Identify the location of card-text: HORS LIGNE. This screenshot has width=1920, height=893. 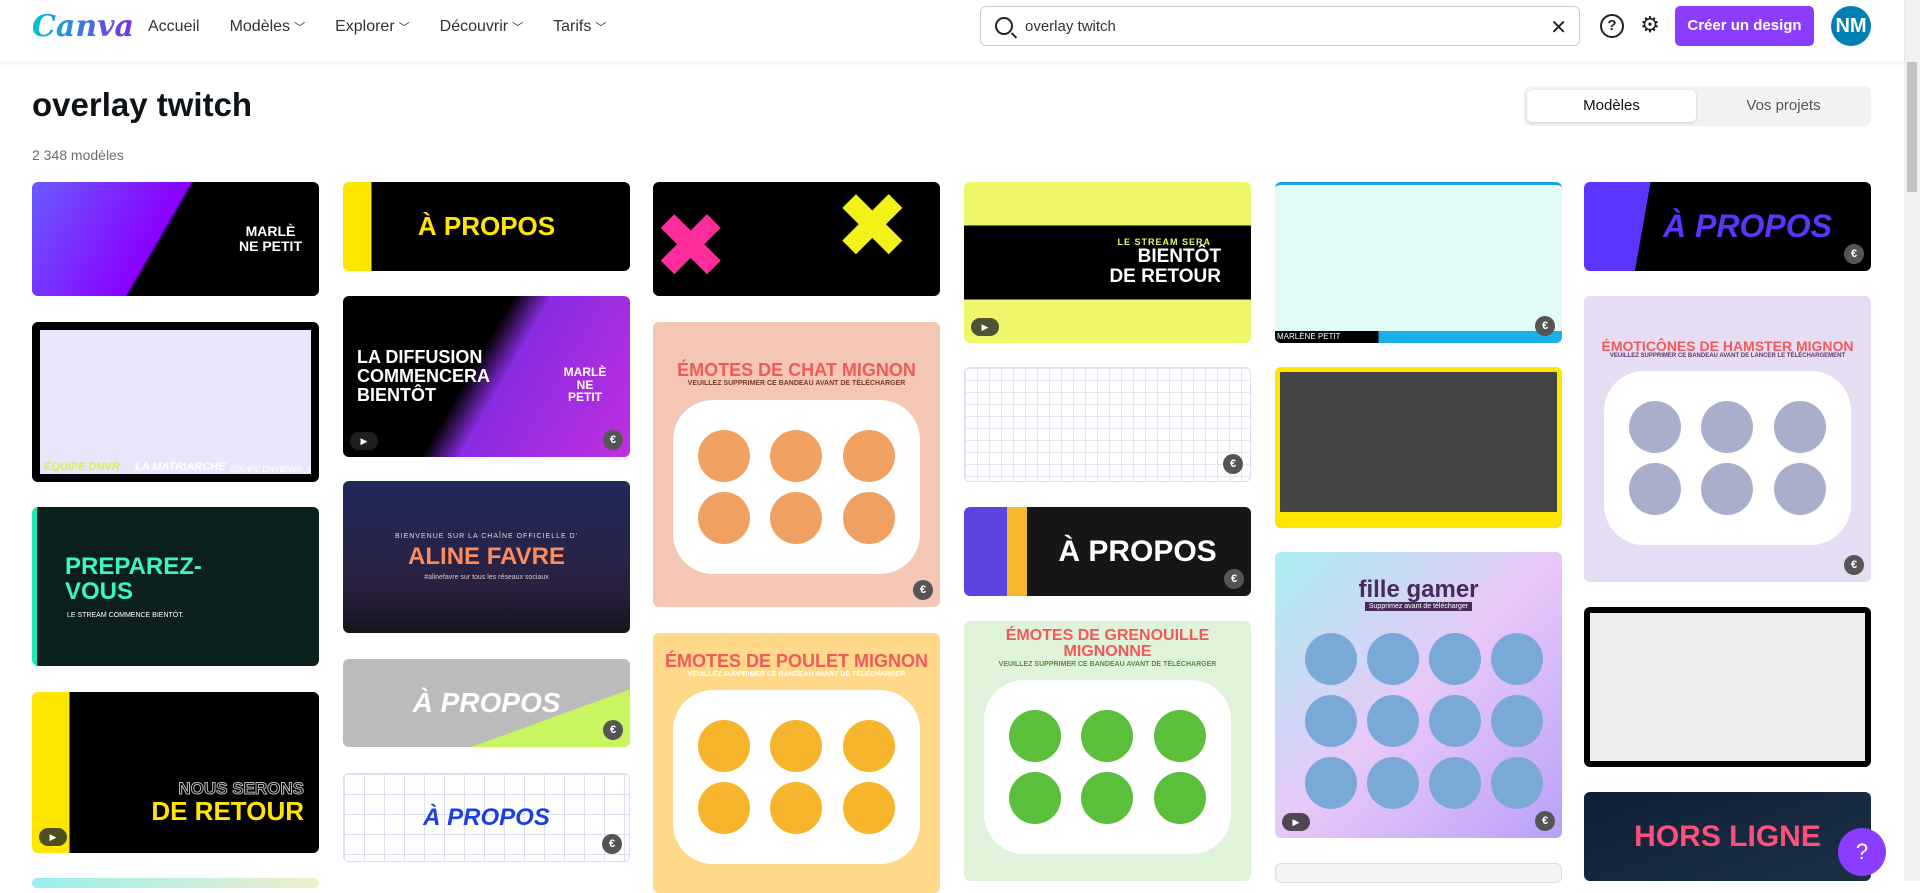
(1727, 836).